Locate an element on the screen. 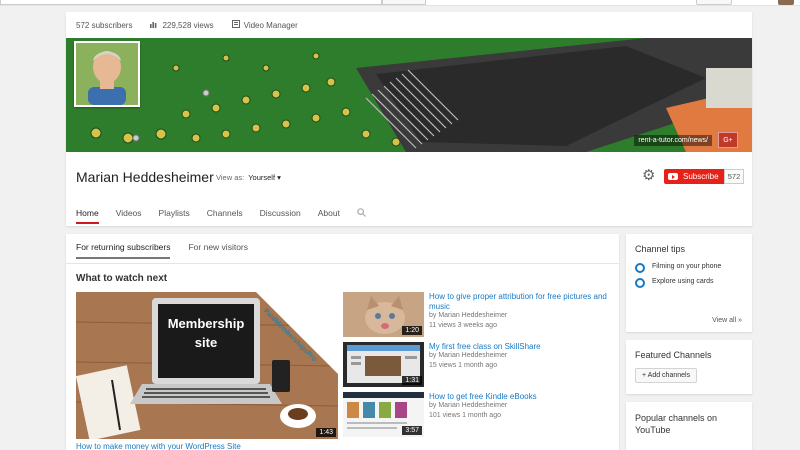  popular-channels-panel: Popular channels on YouTube is located at coordinates (689, 426).